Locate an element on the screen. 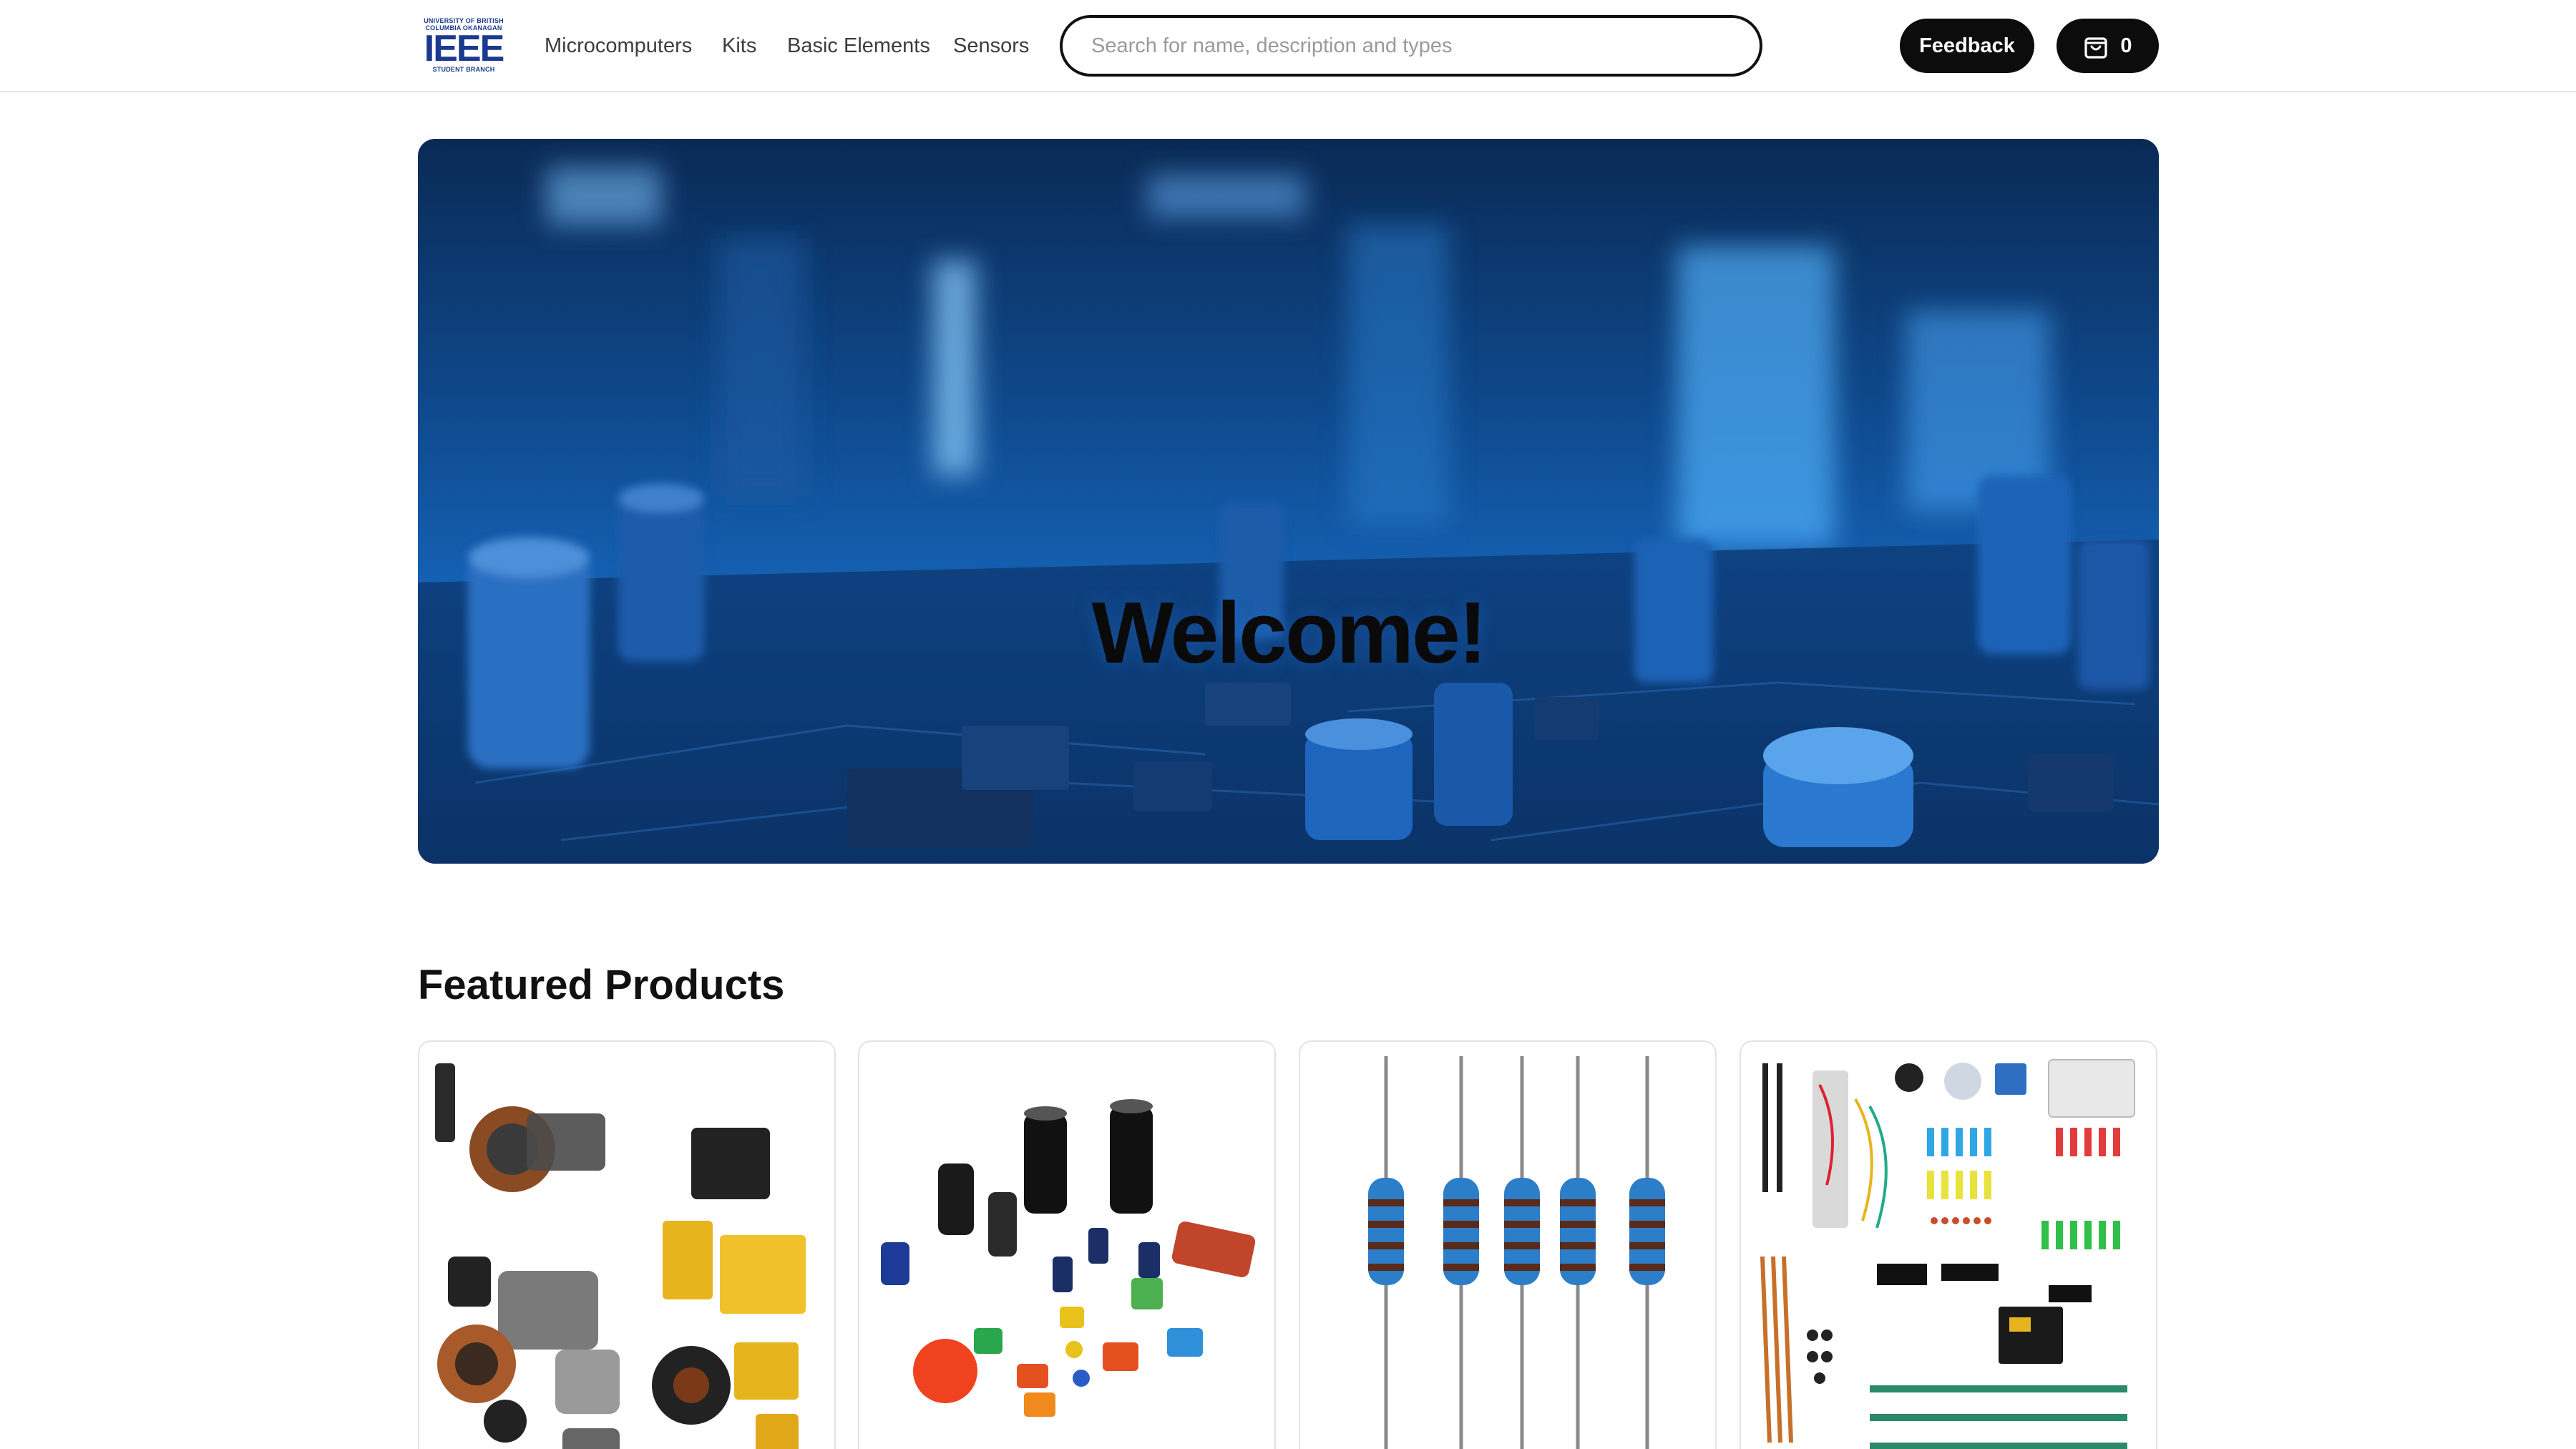 This screenshot has height=1449, width=2576. feedback-button: Feedback is located at coordinates (1967, 46).